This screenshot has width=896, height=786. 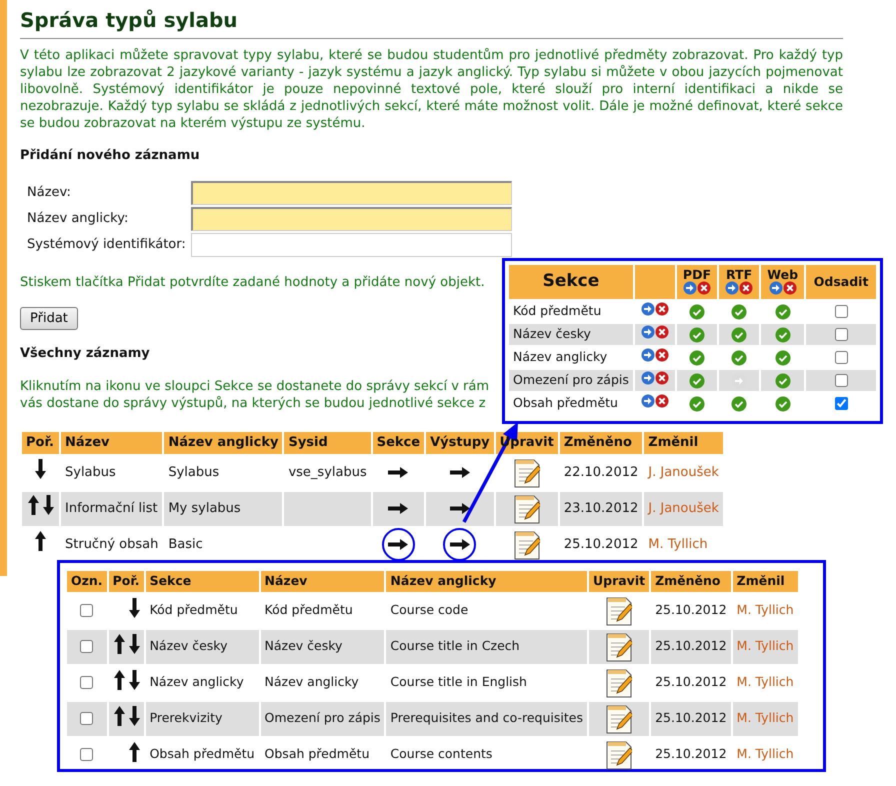 What do you see at coordinates (691, 581) in the screenshot?
I see `column-header: Změněno` at bounding box center [691, 581].